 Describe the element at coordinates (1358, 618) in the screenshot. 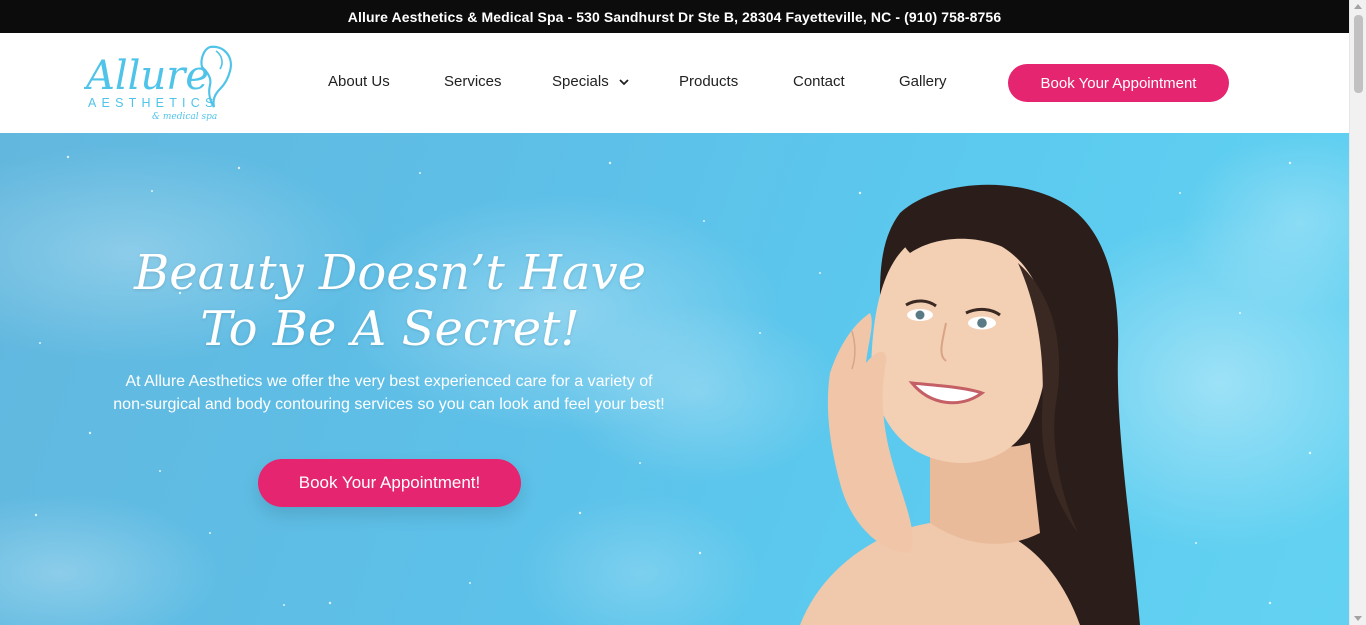

I see `scroll-down-arrow-icon` at that location.